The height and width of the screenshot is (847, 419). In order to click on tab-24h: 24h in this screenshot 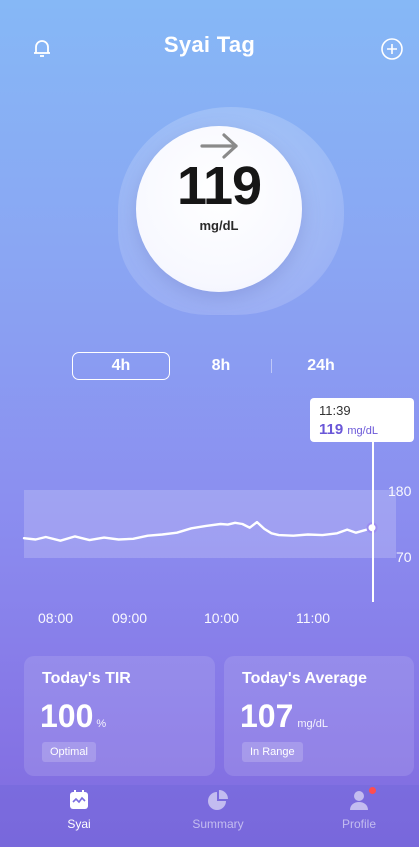, I will do `click(321, 366)`.